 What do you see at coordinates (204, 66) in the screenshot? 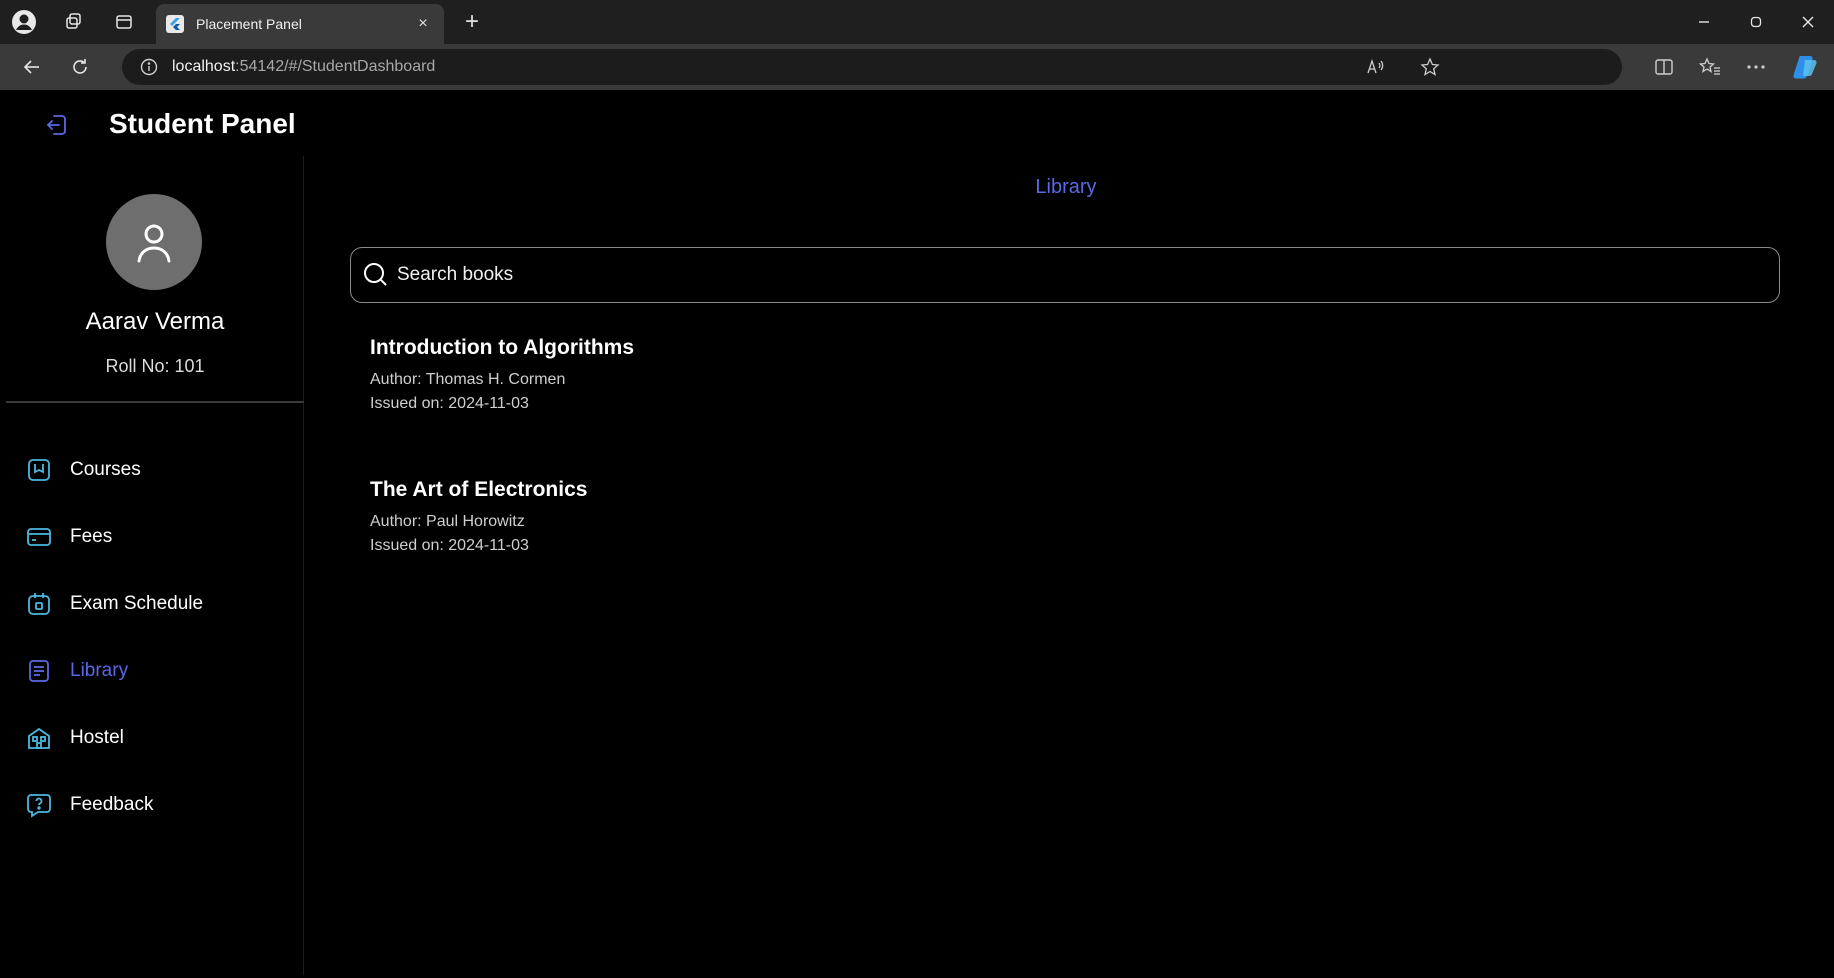
I see `url-host: localhost` at bounding box center [204, 66].